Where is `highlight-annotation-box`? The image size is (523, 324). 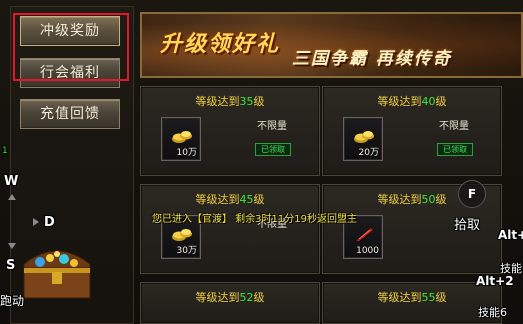
highlight-annotation-box is located at coordinates (71, 47).